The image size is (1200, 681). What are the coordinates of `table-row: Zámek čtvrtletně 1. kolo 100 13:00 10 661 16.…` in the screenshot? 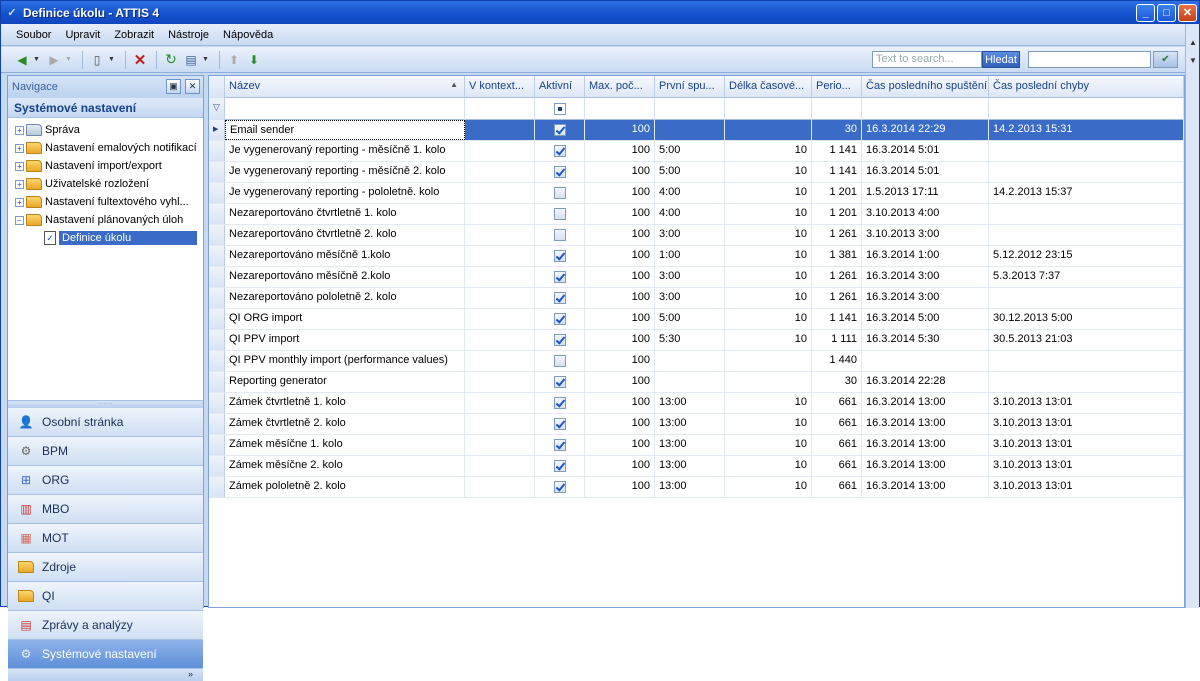 It's located at (696, 403).